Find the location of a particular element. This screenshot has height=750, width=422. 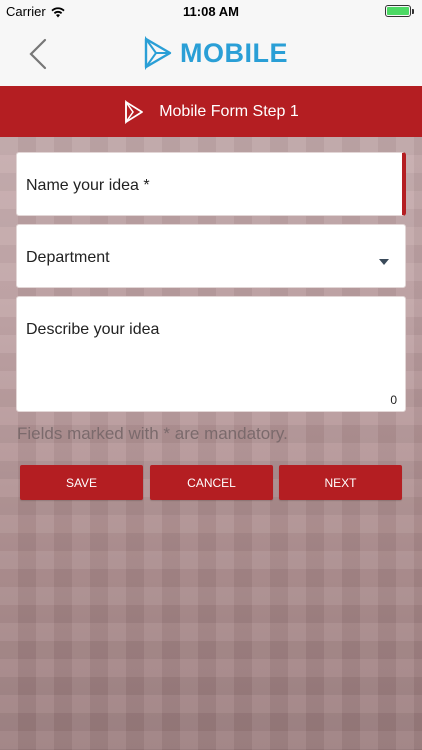

battery-icon is located at coordinates (398, 11).